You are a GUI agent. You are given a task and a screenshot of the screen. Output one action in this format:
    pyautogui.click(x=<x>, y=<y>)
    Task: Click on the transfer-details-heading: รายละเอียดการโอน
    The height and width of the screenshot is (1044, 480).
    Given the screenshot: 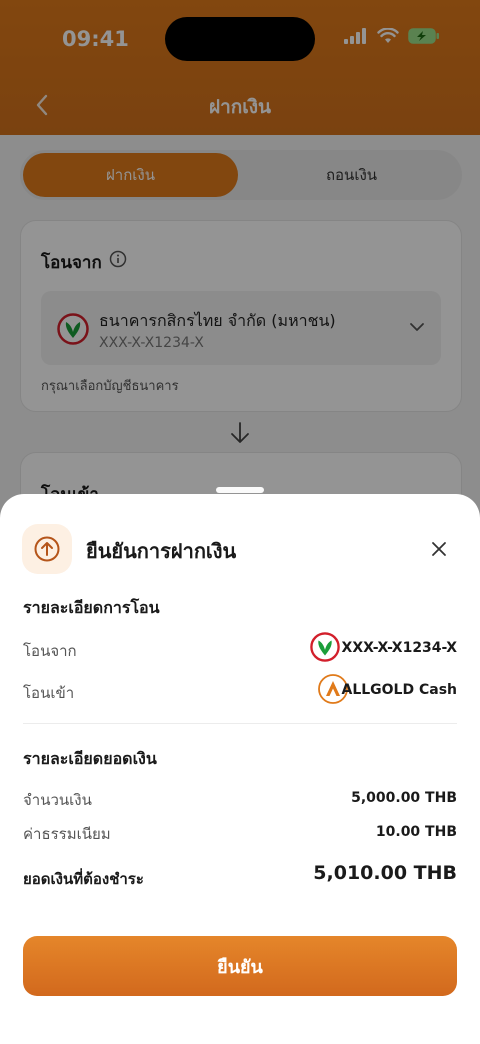 What is the action you would take?
    pyautogui.click(x=91, y=607)
    